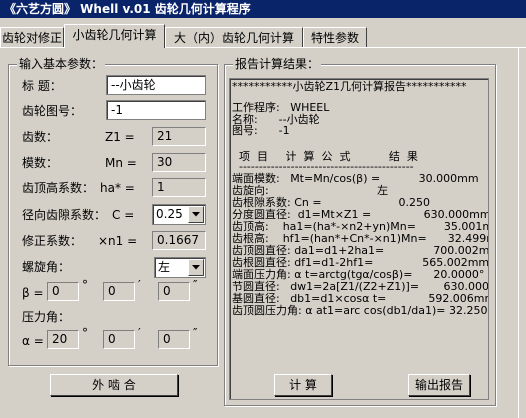  Describe the element at coordinates (360, 310) in the screenshot. I see `report-line: 齿顶圆压力角: α at1=arc cos(db1/da1)= 32.2507°` at that location.